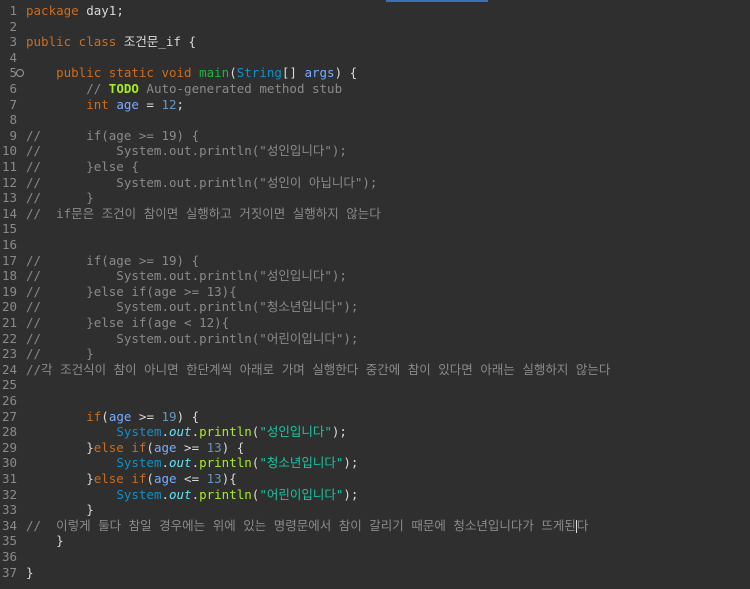 The width and height of the screenshot is (750, 589). Describe the element at coordinates (9, 322) in the screenshot. I see `line-number: 21` at that location.